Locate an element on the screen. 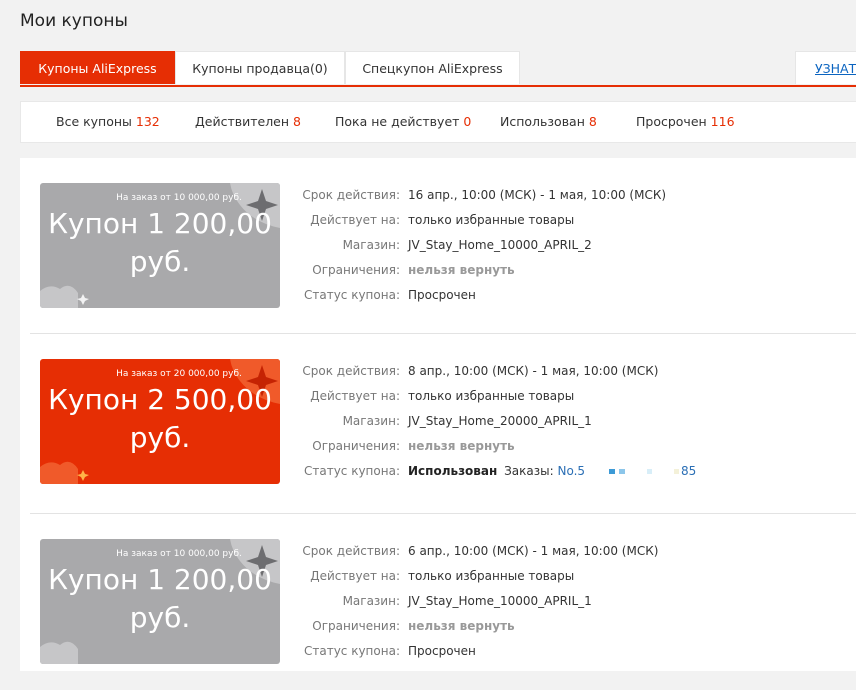 Image resolution: width=856 pixels, height=690 pixels. detail-value: JV_Stay_Home_10000_APRIL_1 is located at coordinates (500, 601).